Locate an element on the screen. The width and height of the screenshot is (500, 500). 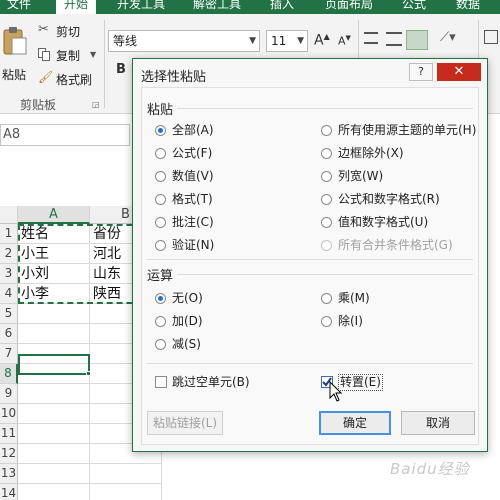
row-header-3: 3 is located at coordinates (9, 274).